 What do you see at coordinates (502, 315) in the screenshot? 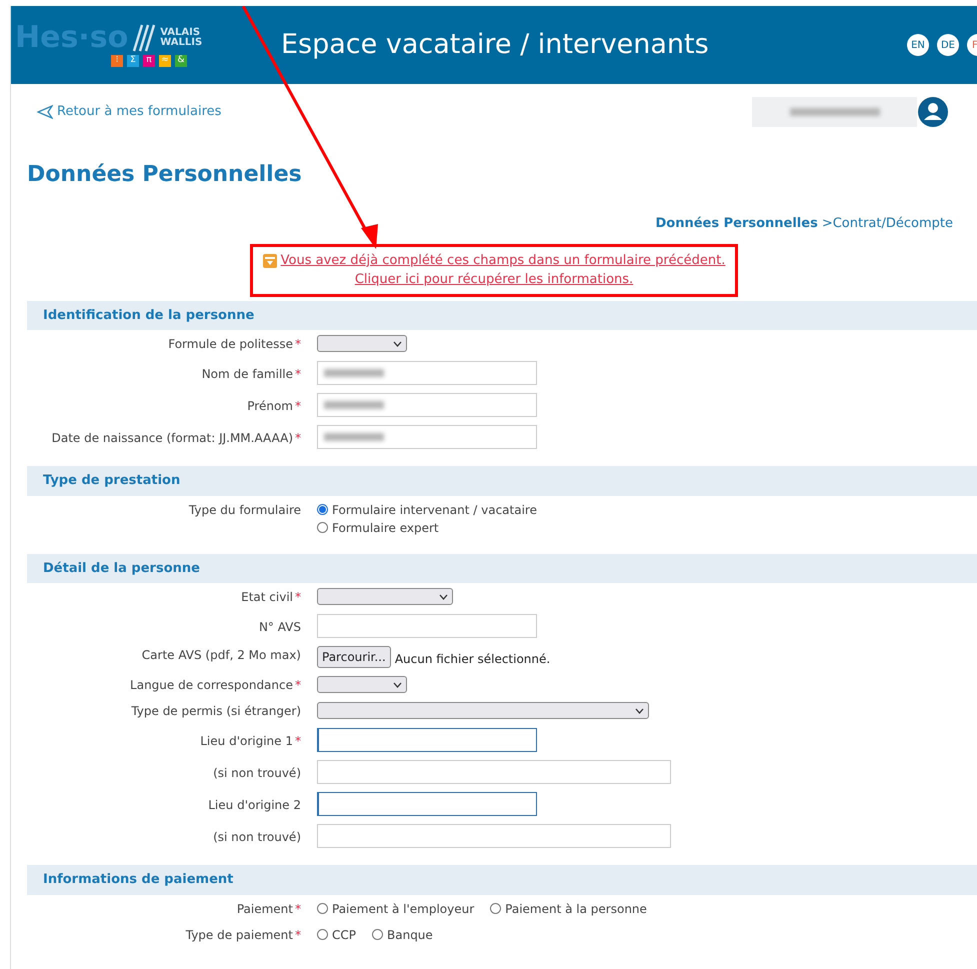
I see `section-header: Identification de la personne` at bounding box center [502, 315].